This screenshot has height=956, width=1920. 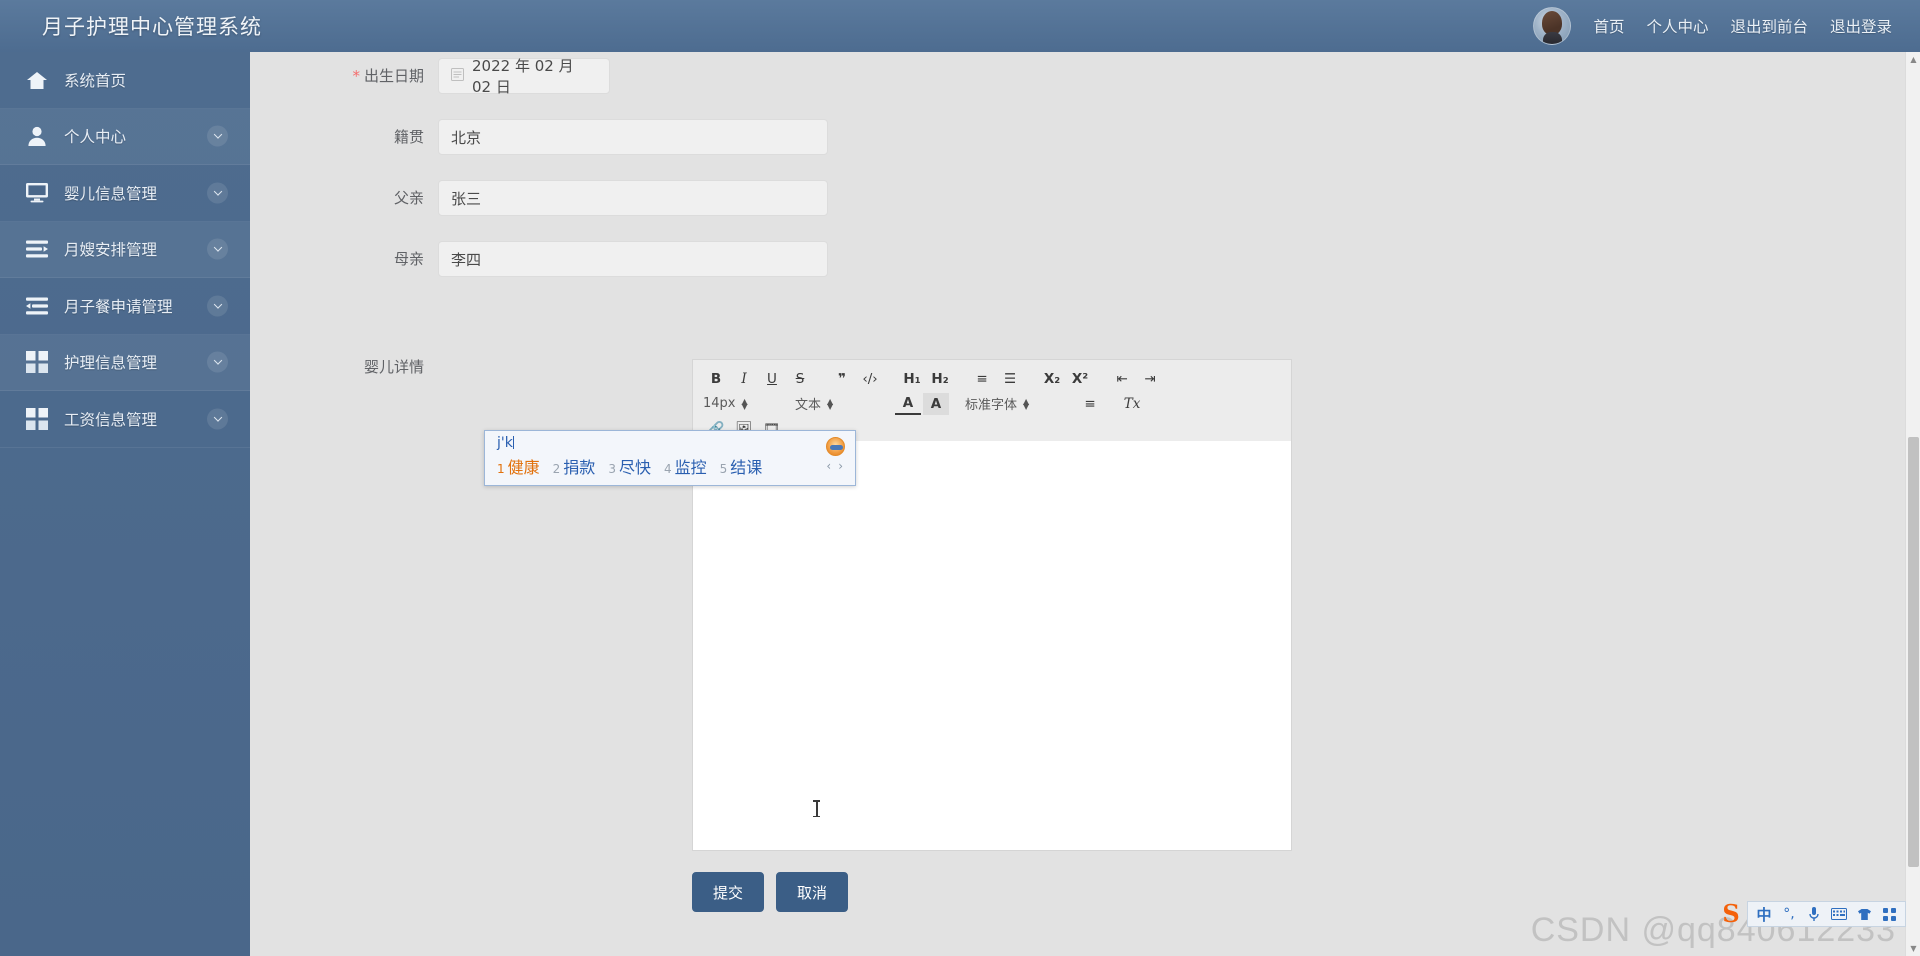 I want to click on label-hometown: 籍贯, so click(x=408, y=137).